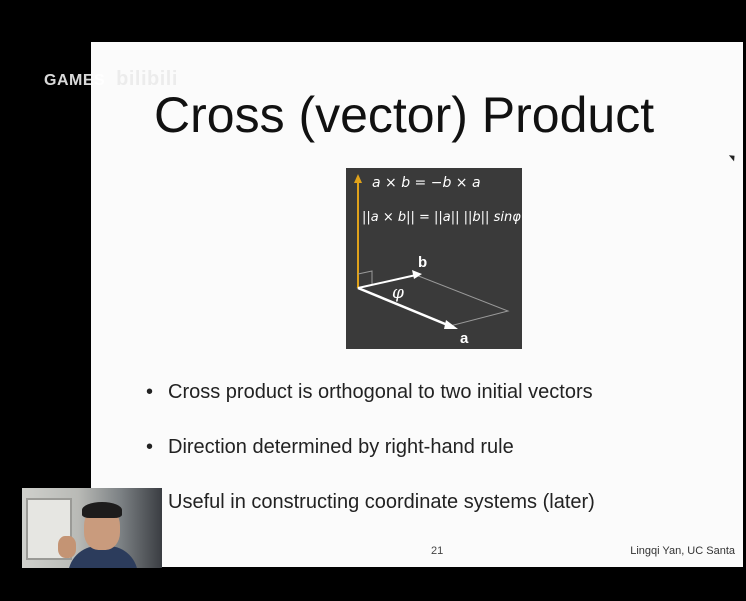 This screenshot has height=601, width=746. I want to click on page-number: 21, so click(437, 551).